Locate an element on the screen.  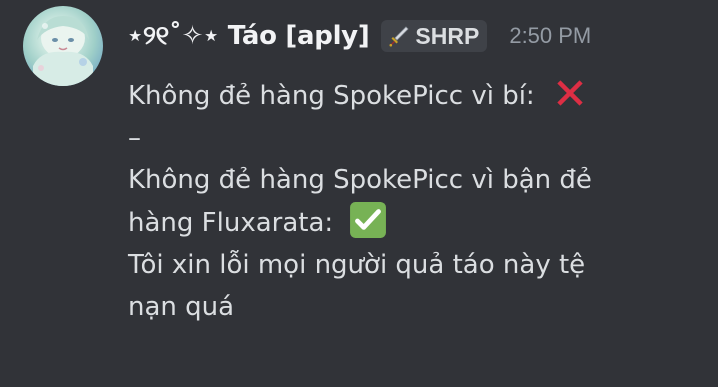
message-line: nạn quá is located at coordinates (413, 307).